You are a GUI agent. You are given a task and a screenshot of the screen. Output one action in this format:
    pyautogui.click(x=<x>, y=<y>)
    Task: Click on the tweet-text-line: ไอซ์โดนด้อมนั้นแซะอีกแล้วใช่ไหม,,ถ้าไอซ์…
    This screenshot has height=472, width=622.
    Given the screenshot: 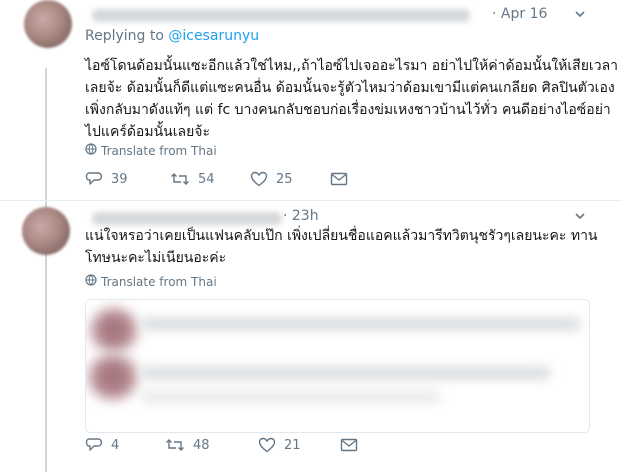 What is the action you would take?
    pyautogui.click(x=352, y=66)
    